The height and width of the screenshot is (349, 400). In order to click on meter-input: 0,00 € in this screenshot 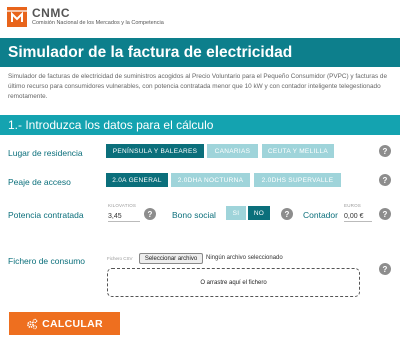, I will do `click(358, 217)`.